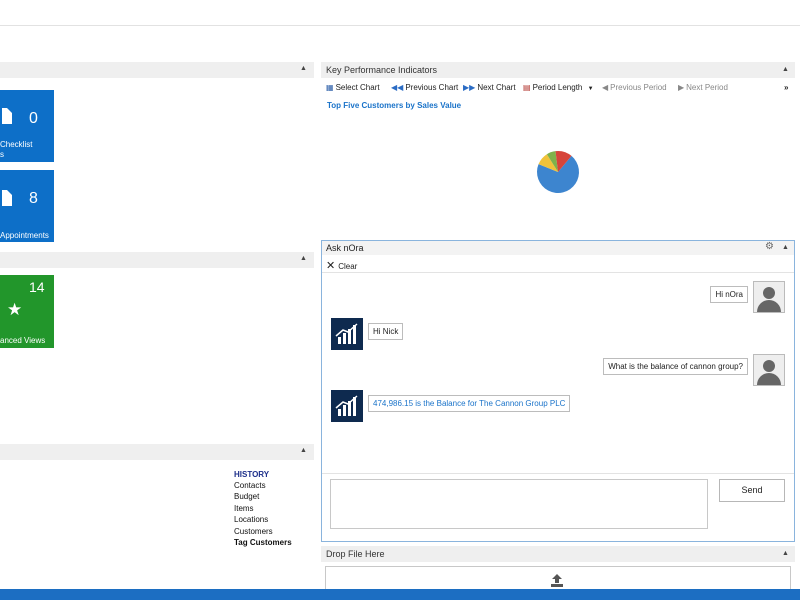 This screenshot has height=600, width=800. Describe the element at coordinates (605, 87) in the screenshot. I see `left-arrow-icon: ◀` at that location.